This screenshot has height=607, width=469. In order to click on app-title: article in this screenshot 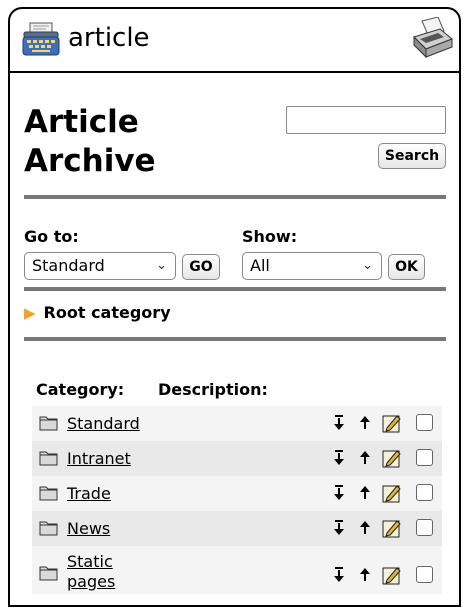, I will do `click(109, 38)`.